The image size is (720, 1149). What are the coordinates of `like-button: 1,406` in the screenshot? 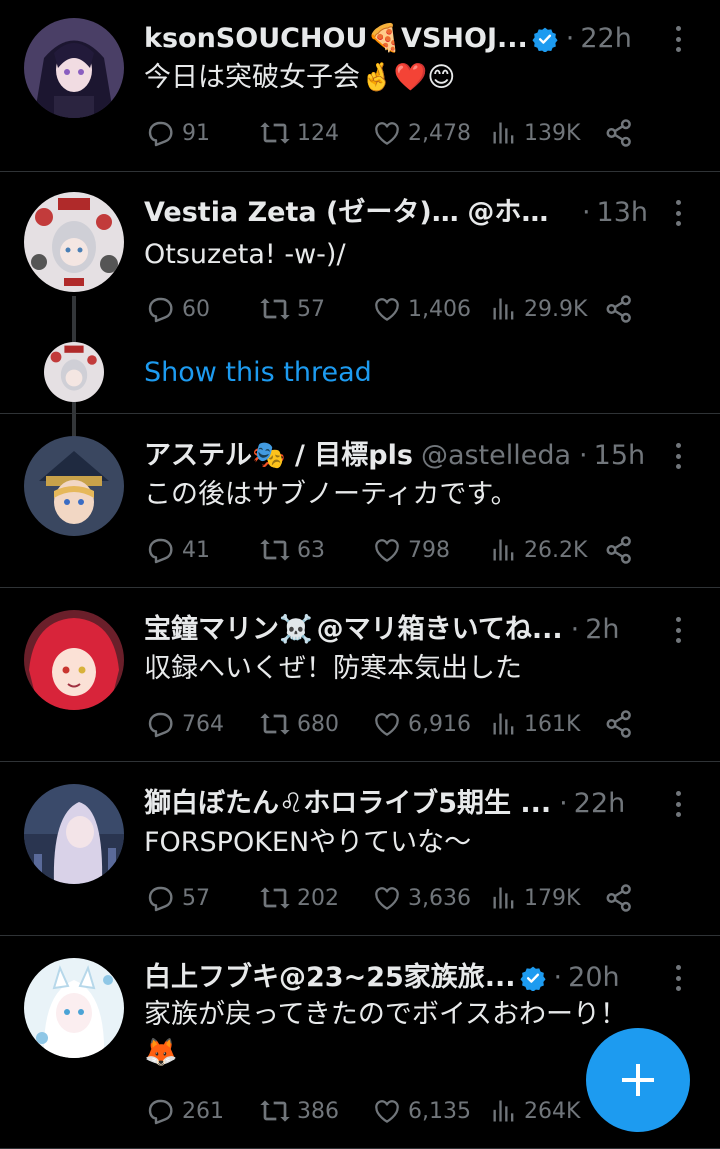 It's located at (421, 309).